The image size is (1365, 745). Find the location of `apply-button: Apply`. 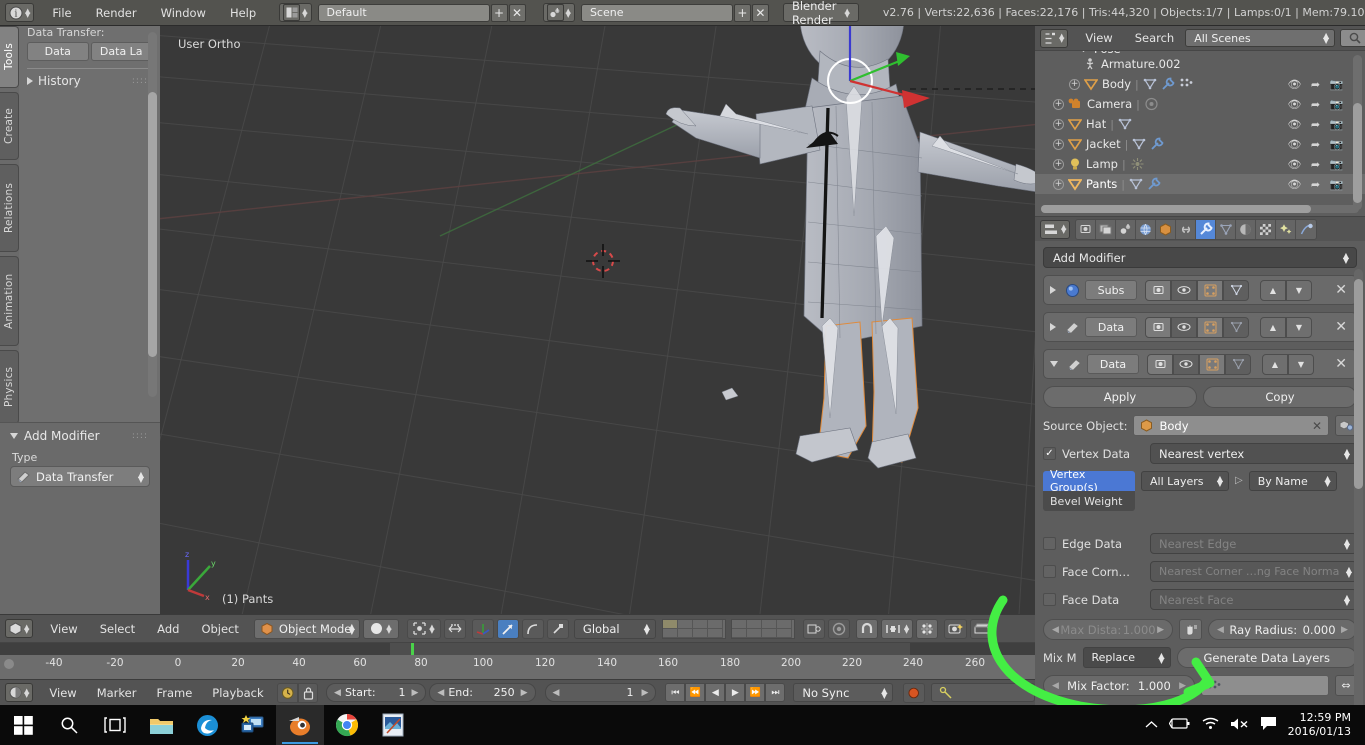

apply-button: Apply is located at coordinates (1120, 397).